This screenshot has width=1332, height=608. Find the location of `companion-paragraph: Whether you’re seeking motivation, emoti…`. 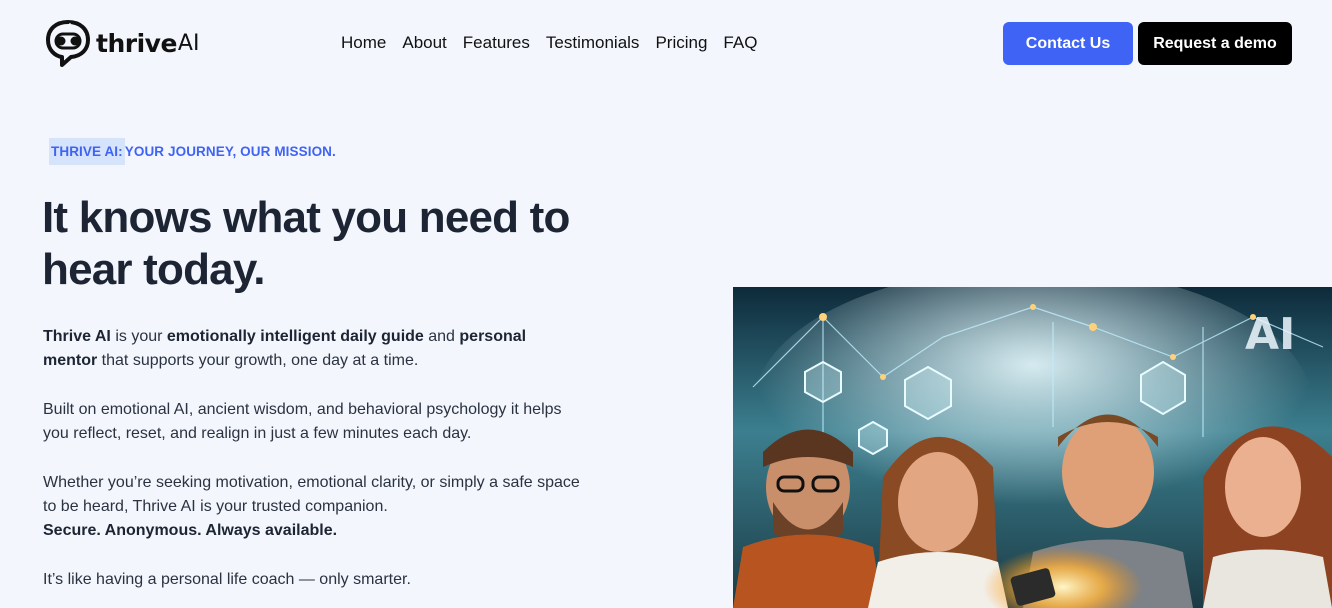

companion-paragraph: Whether you’re seeking motivation, emoti… is located at coordinates (313, 507).